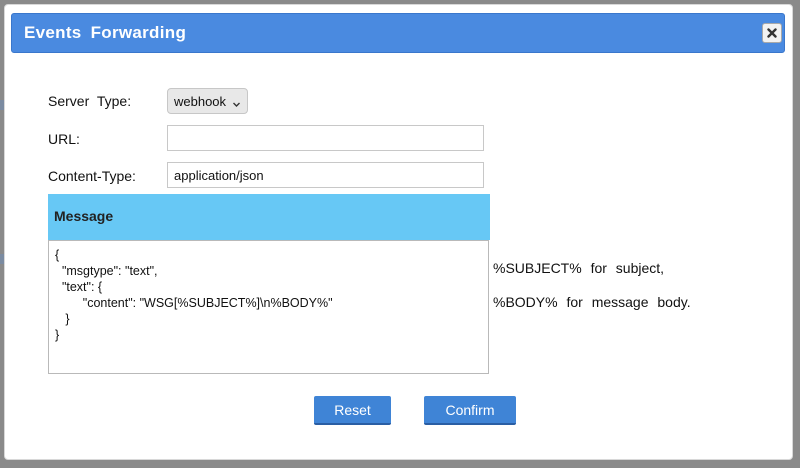 Image resolution: width=800 pixels, height=468 pixels. What do you see at coordinates (200, 101) in the screenshot?
I see `server-type-value: webhook` at bounding box center [200, 101].